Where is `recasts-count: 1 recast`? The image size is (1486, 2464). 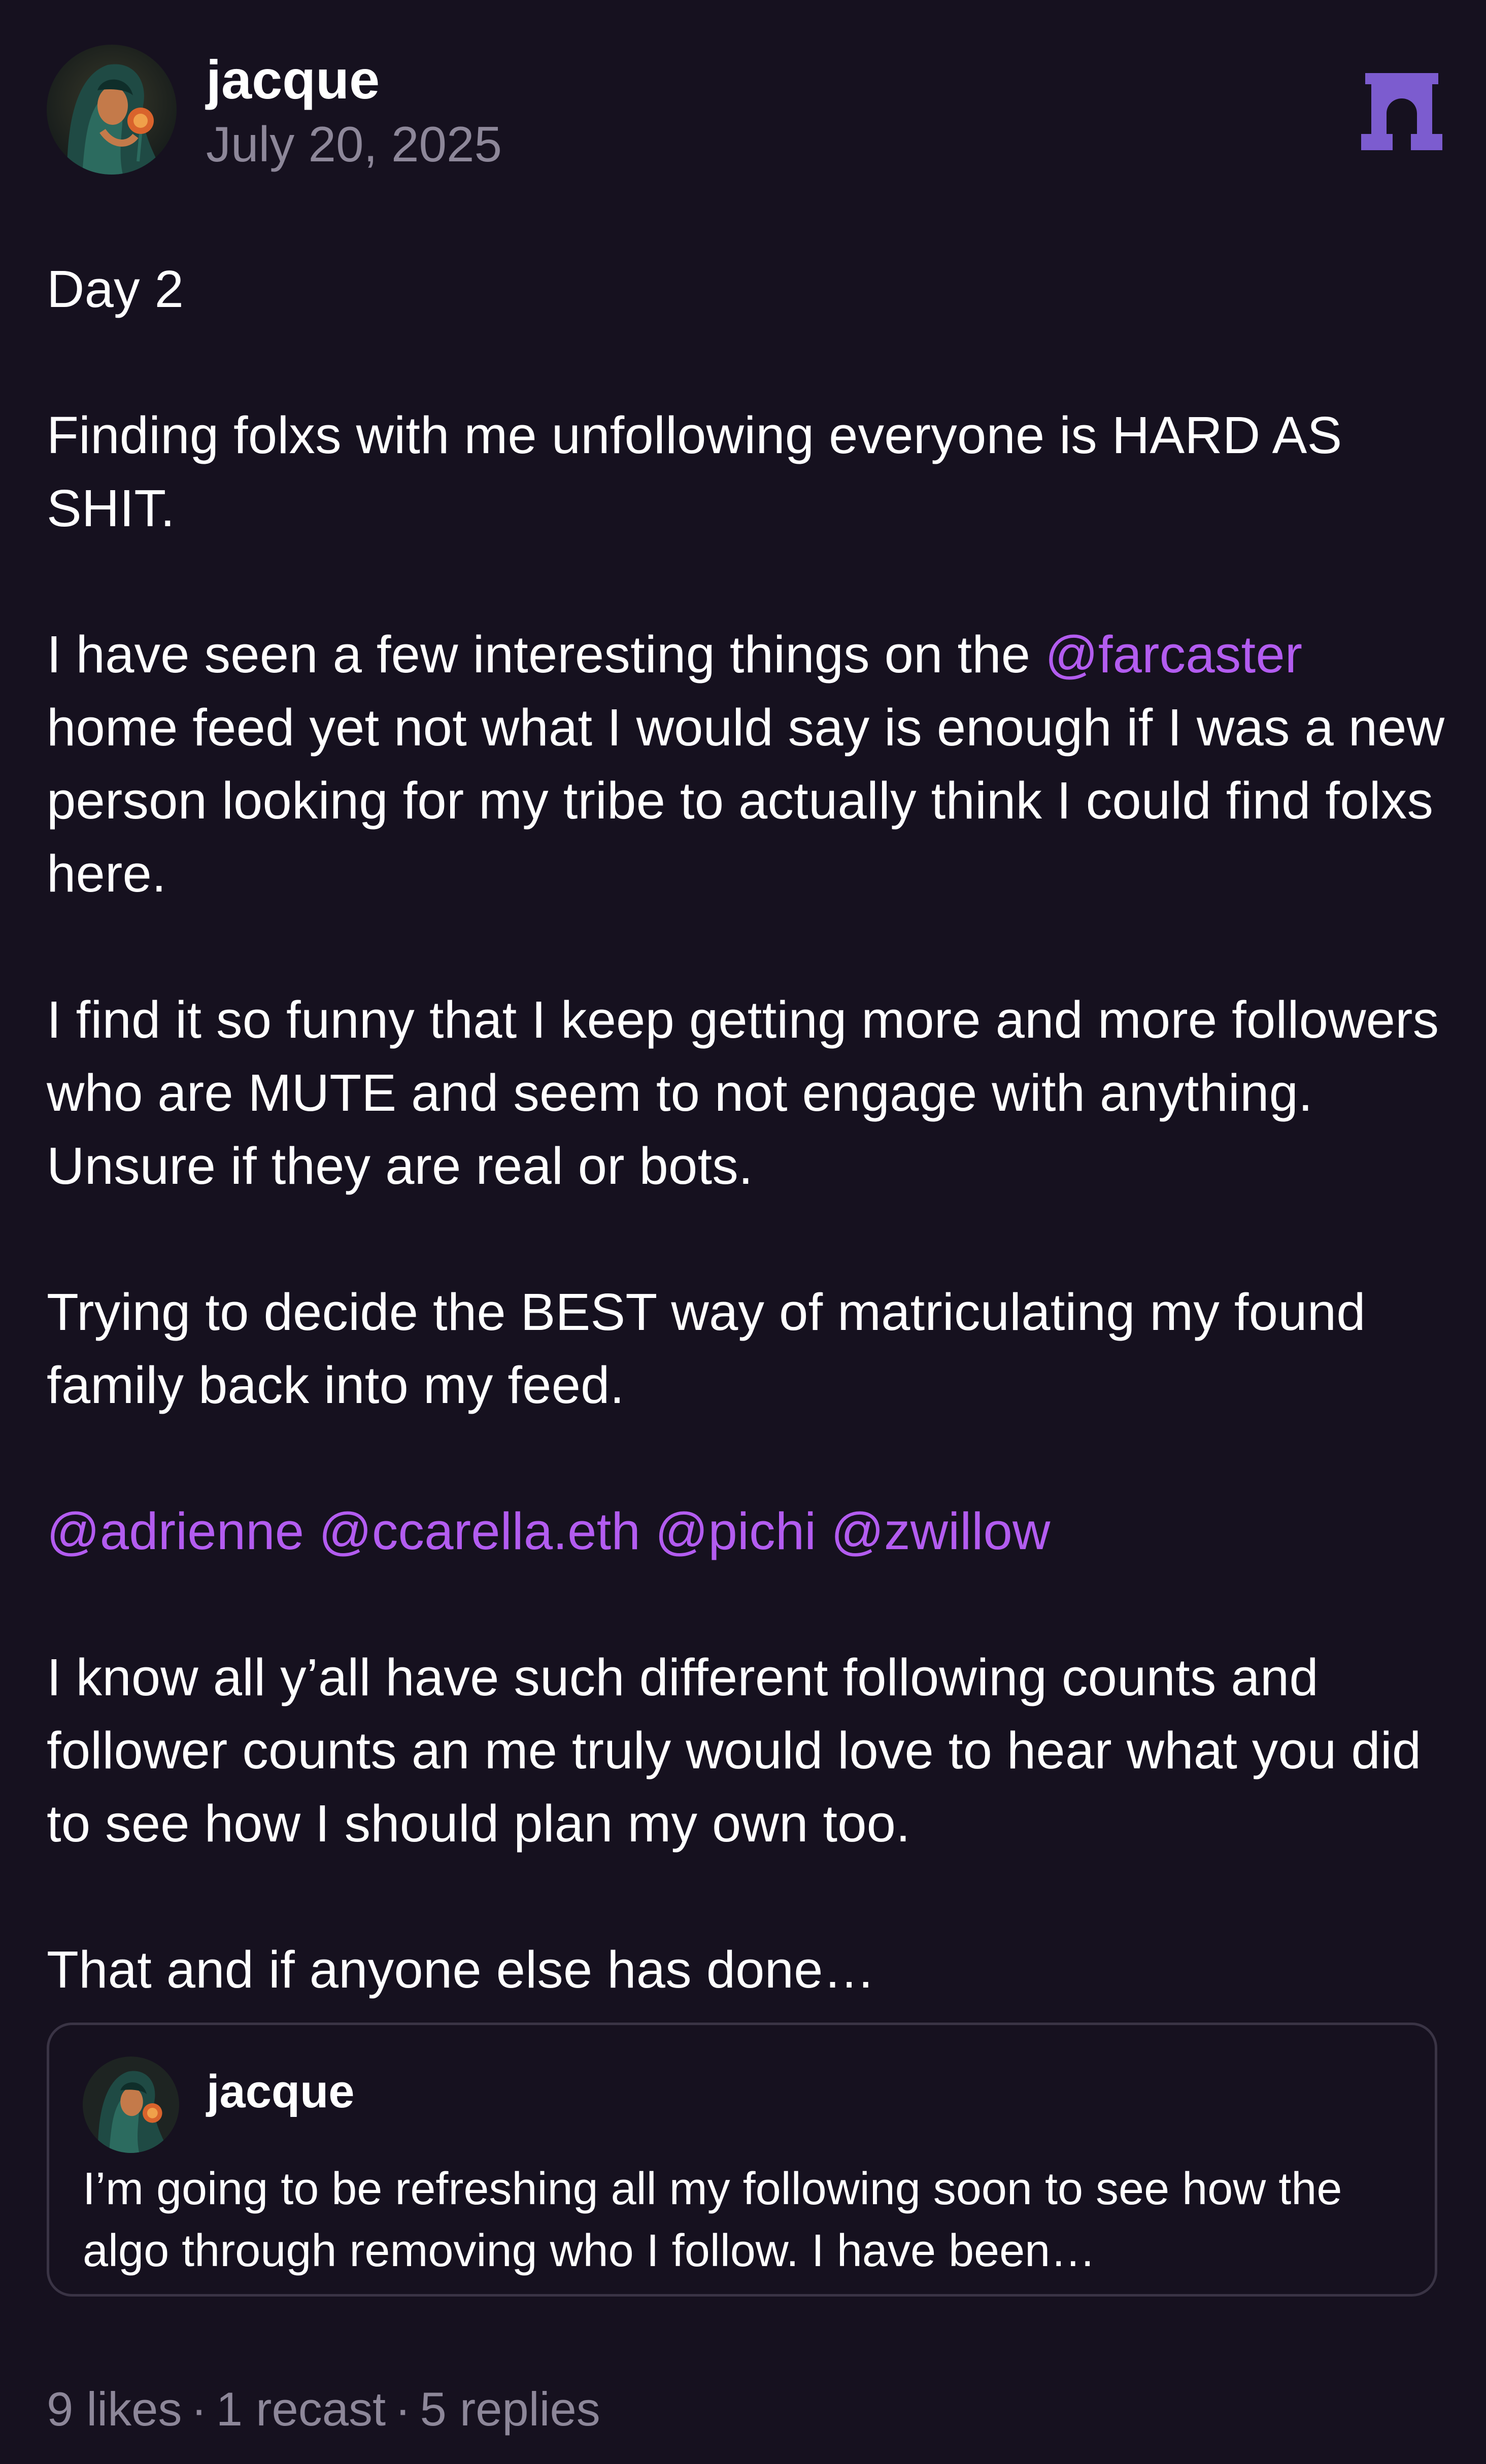 recasts-count: 1 recast is located at coordinates (301, 2409).